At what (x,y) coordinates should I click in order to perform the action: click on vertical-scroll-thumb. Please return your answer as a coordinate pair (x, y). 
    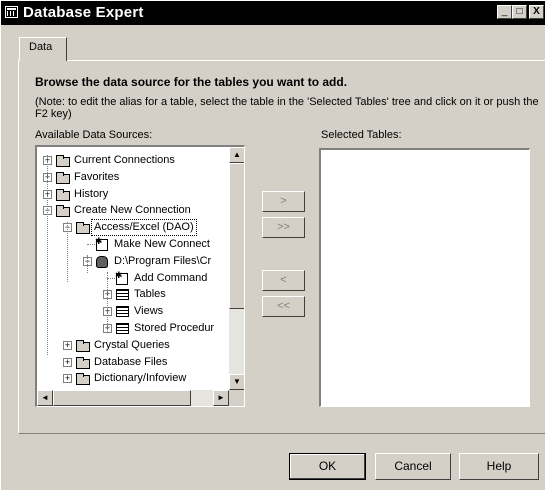
    Looking at the image, I should click on (236, 236).